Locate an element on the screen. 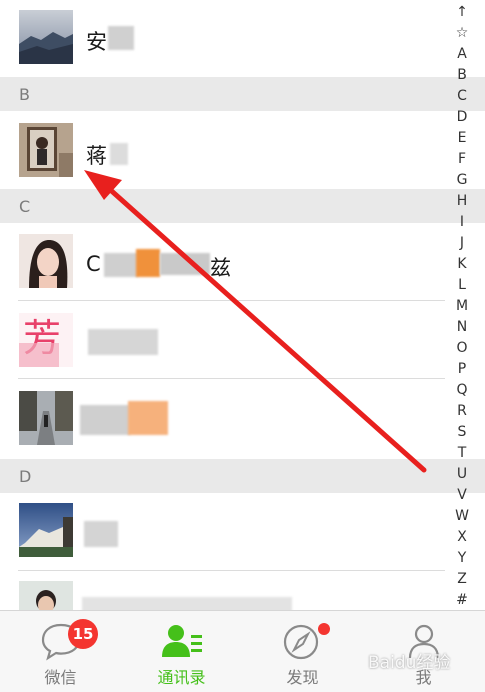 Image resolution: width=485 pixels, height=692 pixels. index-letter: # is located at coordinates (462, 600).